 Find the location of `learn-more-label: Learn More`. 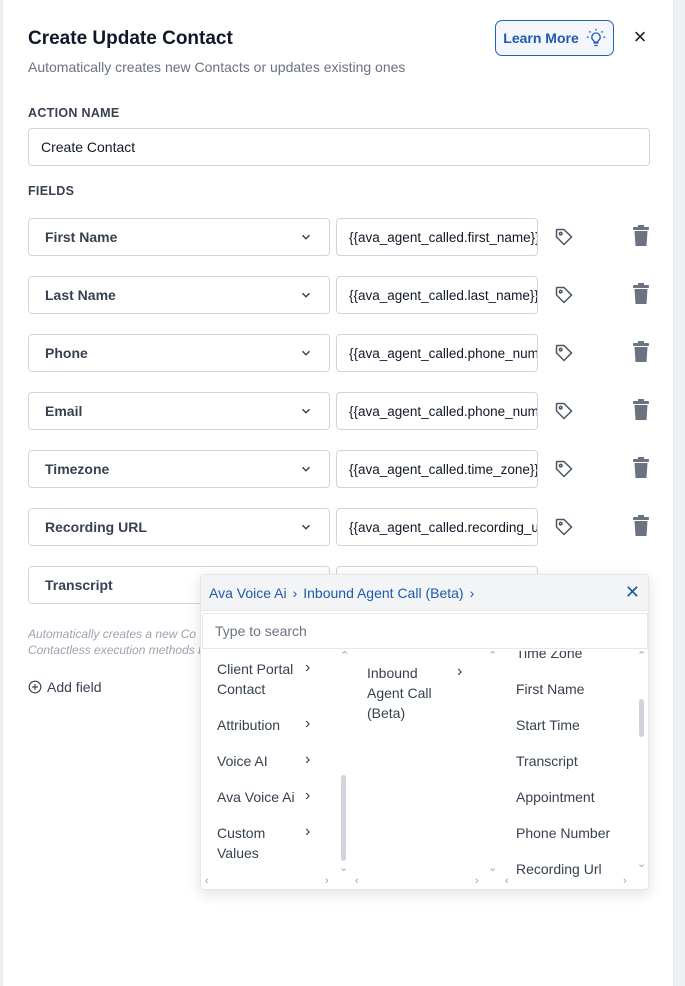

learn-more-label: Learn More is located at coordinates (541, 38).